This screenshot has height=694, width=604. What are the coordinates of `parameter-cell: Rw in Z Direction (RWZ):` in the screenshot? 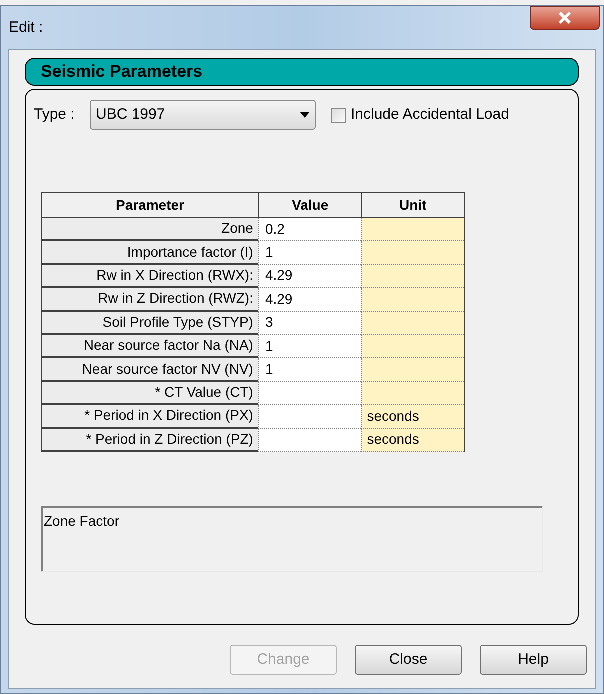 It's located at (149, 300).